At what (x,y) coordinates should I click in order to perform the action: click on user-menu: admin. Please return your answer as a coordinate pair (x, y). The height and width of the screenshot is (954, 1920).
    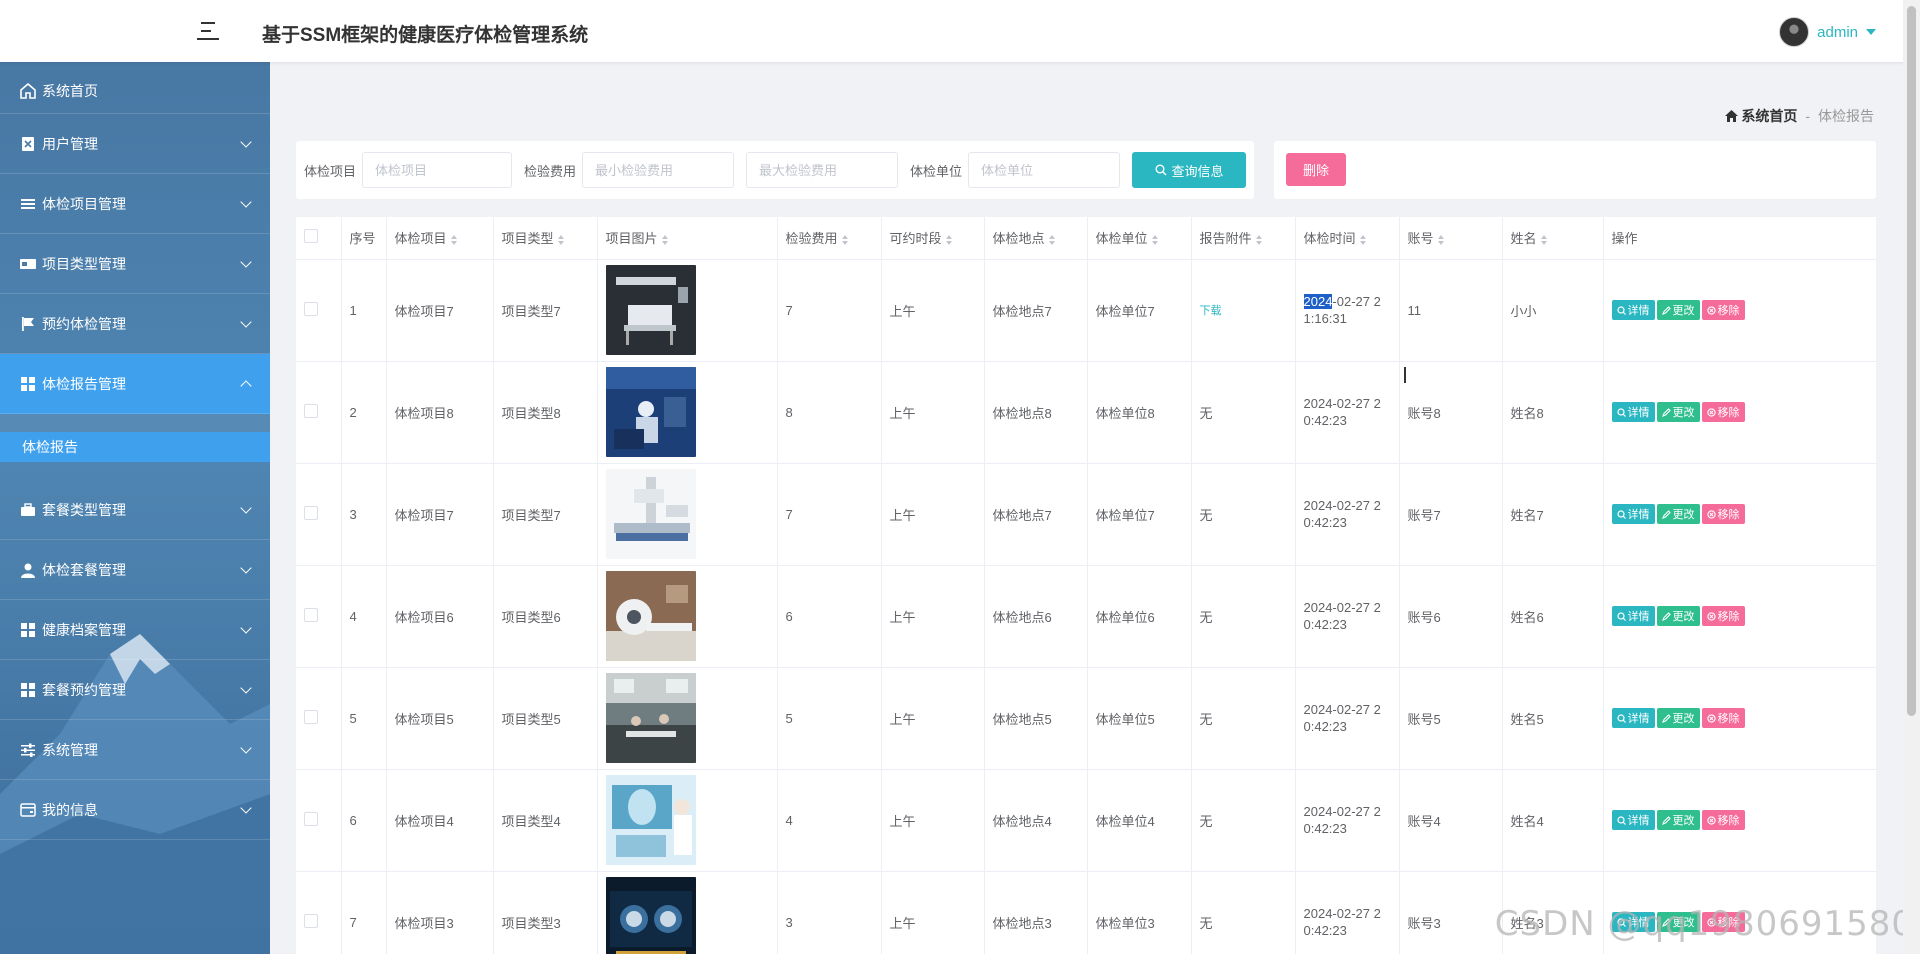
    Looking at the image, I should click on (1827, 32).